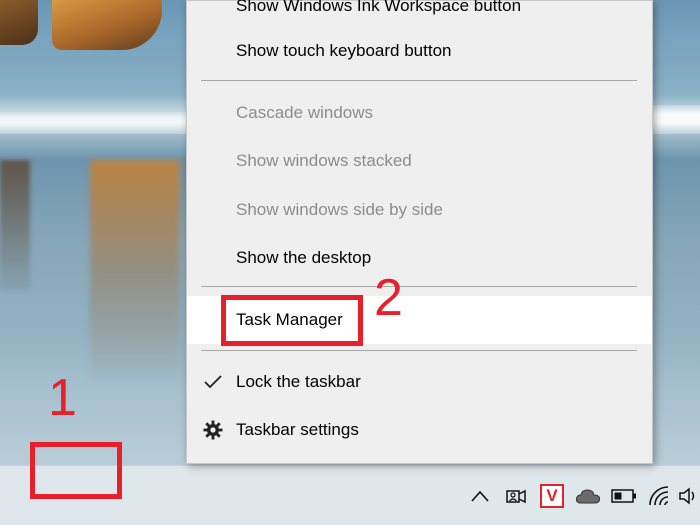 The height and width of the screenshot is (525, 700). Describe the element at coordinates (480, 496) in the screenshot. I see `chevron-up-icon` at that location.